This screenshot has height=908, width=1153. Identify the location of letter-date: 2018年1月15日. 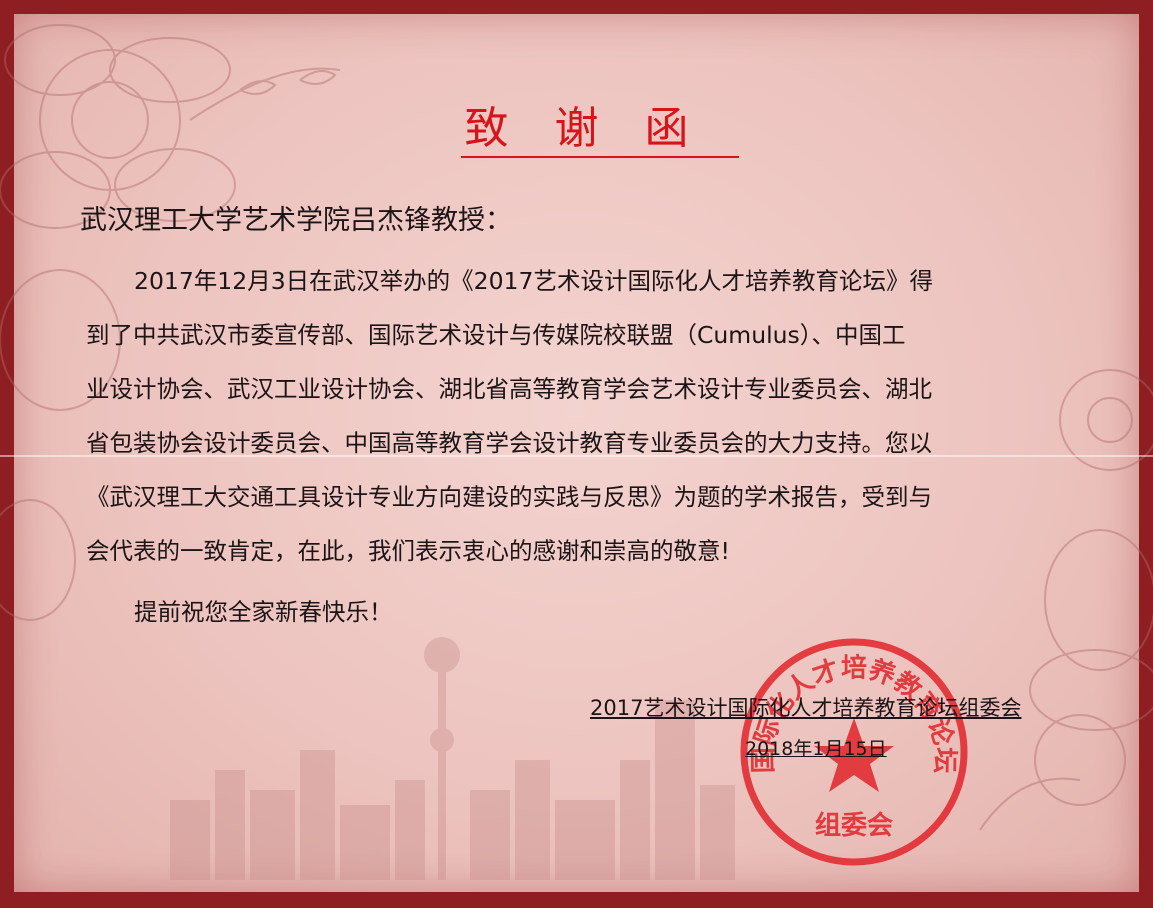
(816, 749).